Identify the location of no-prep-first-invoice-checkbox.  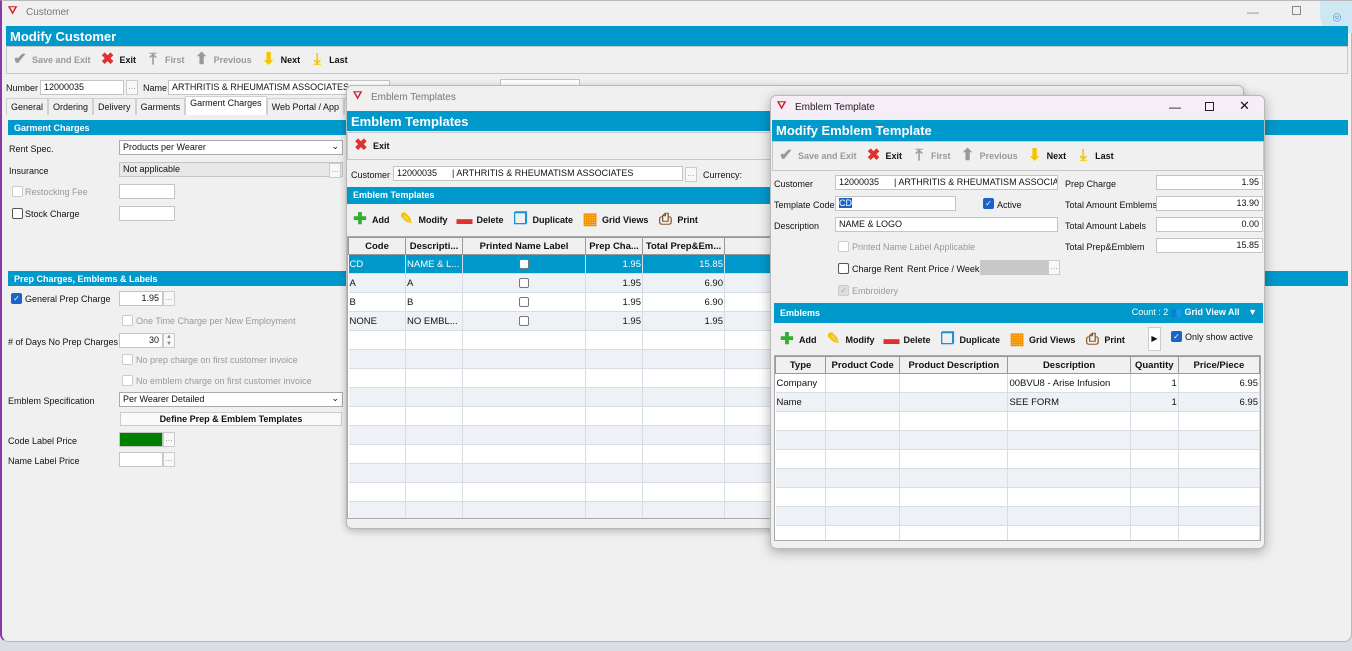
(127, 359).